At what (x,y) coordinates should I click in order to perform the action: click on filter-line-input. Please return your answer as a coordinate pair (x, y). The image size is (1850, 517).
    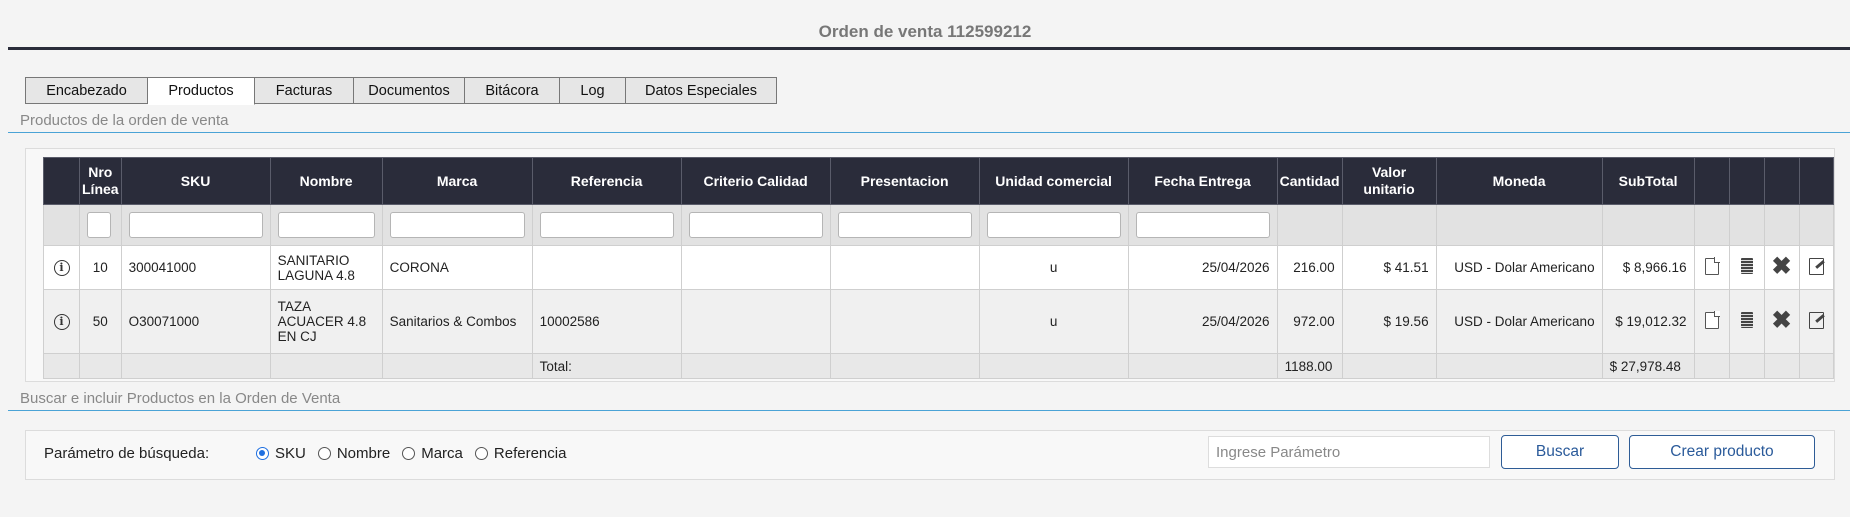
    Looking at the image, I should click on (99, 225).